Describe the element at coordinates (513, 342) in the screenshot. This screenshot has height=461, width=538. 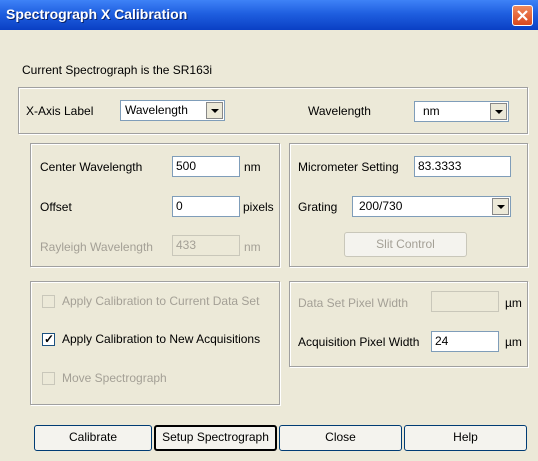
I see `acquisition-pixel-width-unit: µm` at that location.